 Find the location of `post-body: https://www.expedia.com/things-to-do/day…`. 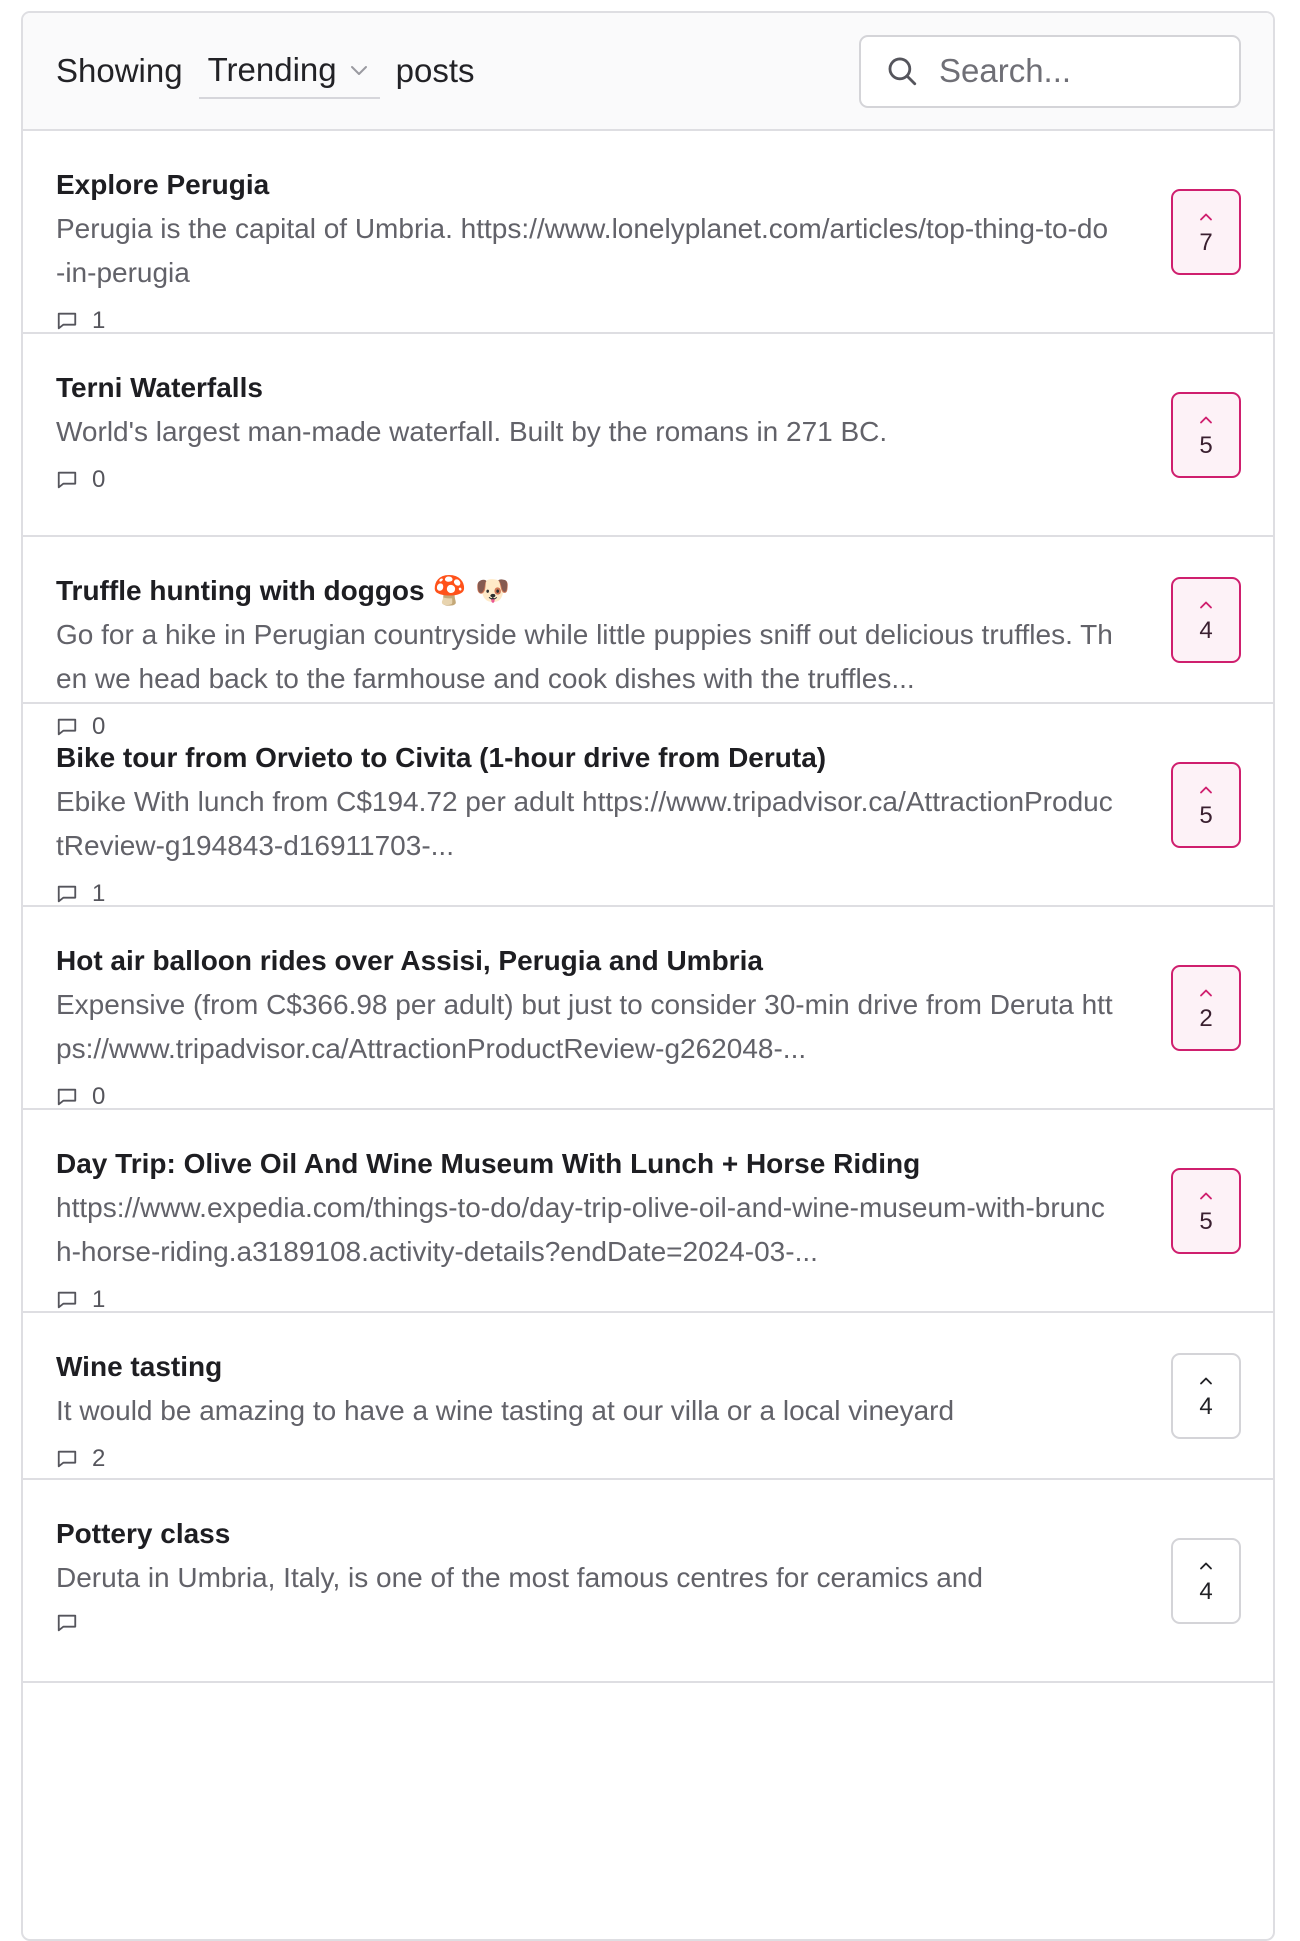

post-body: https://www.expedia.com/things-to-do/day… is located at coordinates (580, 1229).